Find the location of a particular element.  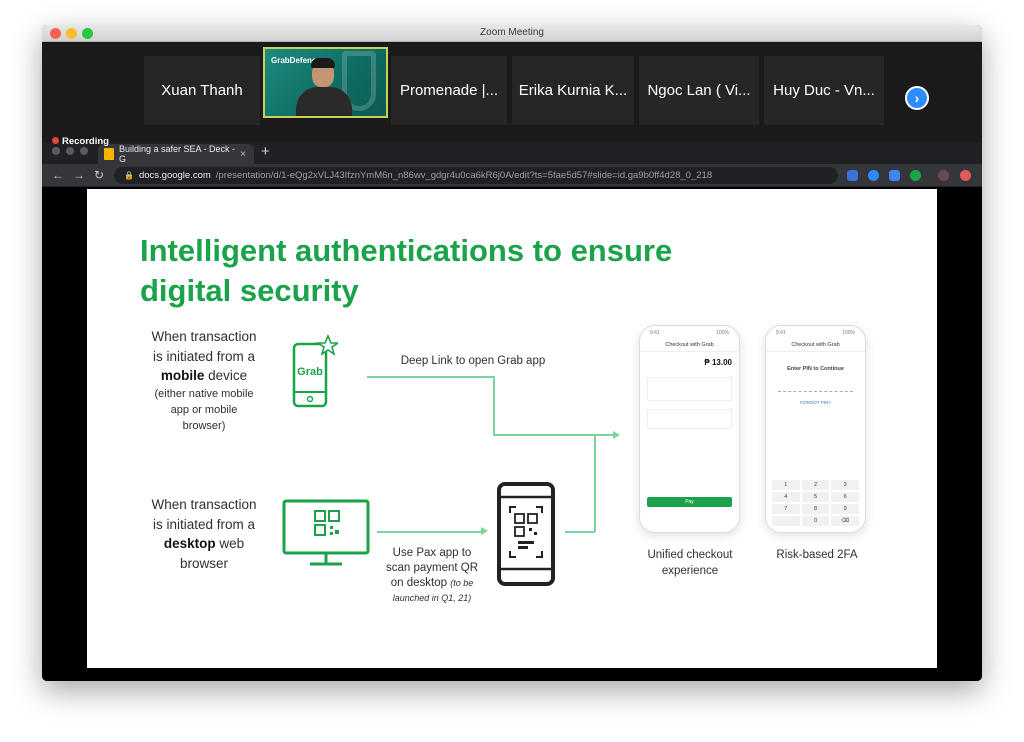

label-line: experience is located at coordinates (690, 571).